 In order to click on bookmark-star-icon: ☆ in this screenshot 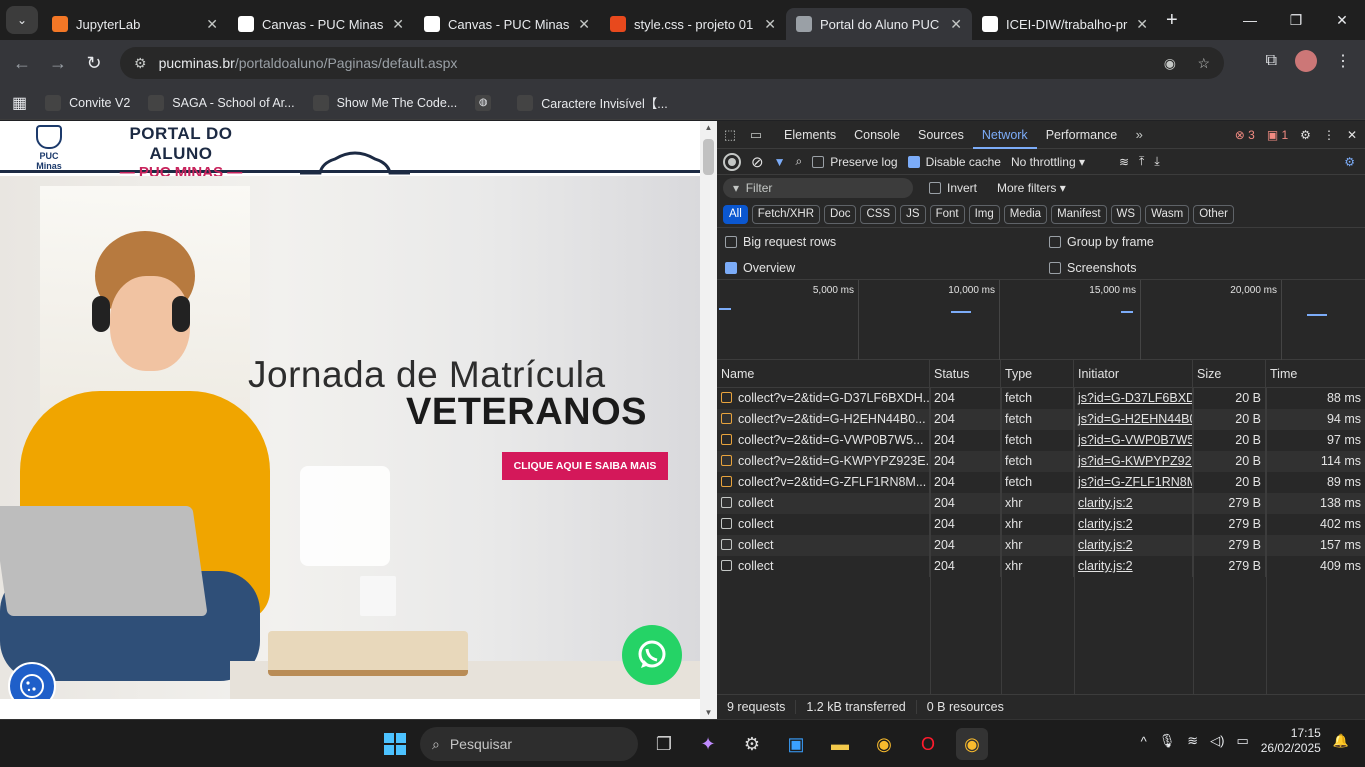, I will do `click(1203, 63)`.